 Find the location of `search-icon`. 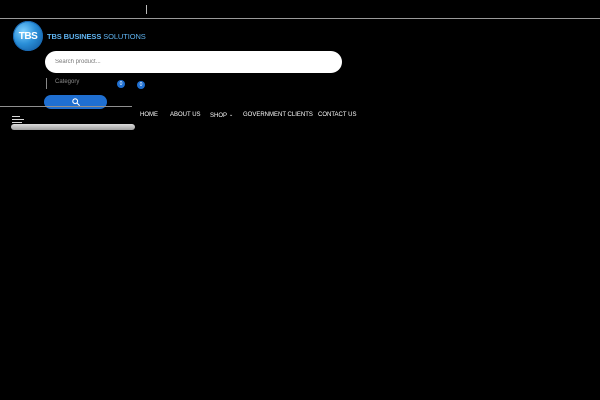

search-icon is located at coordinates (75, 102).